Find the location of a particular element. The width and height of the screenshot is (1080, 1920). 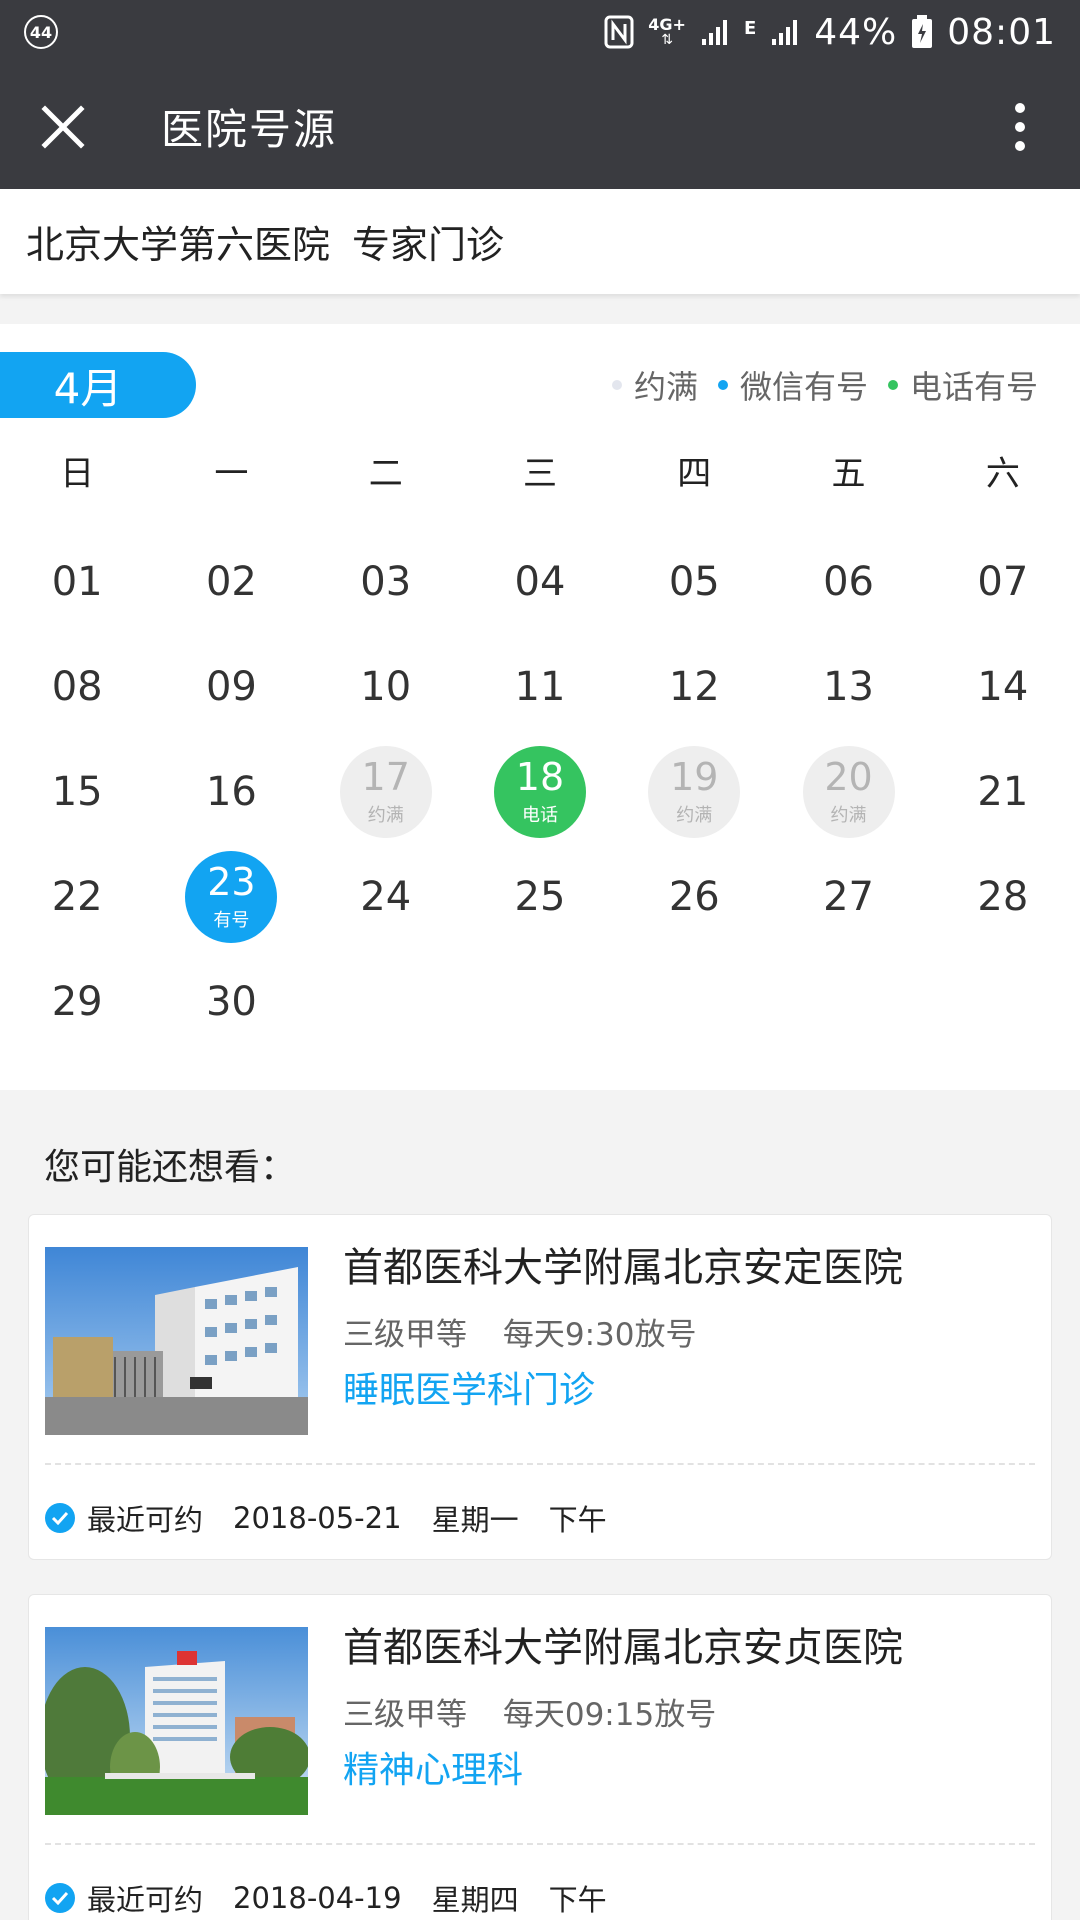

calendar-day: 08 is located at coordinates (77, 686).